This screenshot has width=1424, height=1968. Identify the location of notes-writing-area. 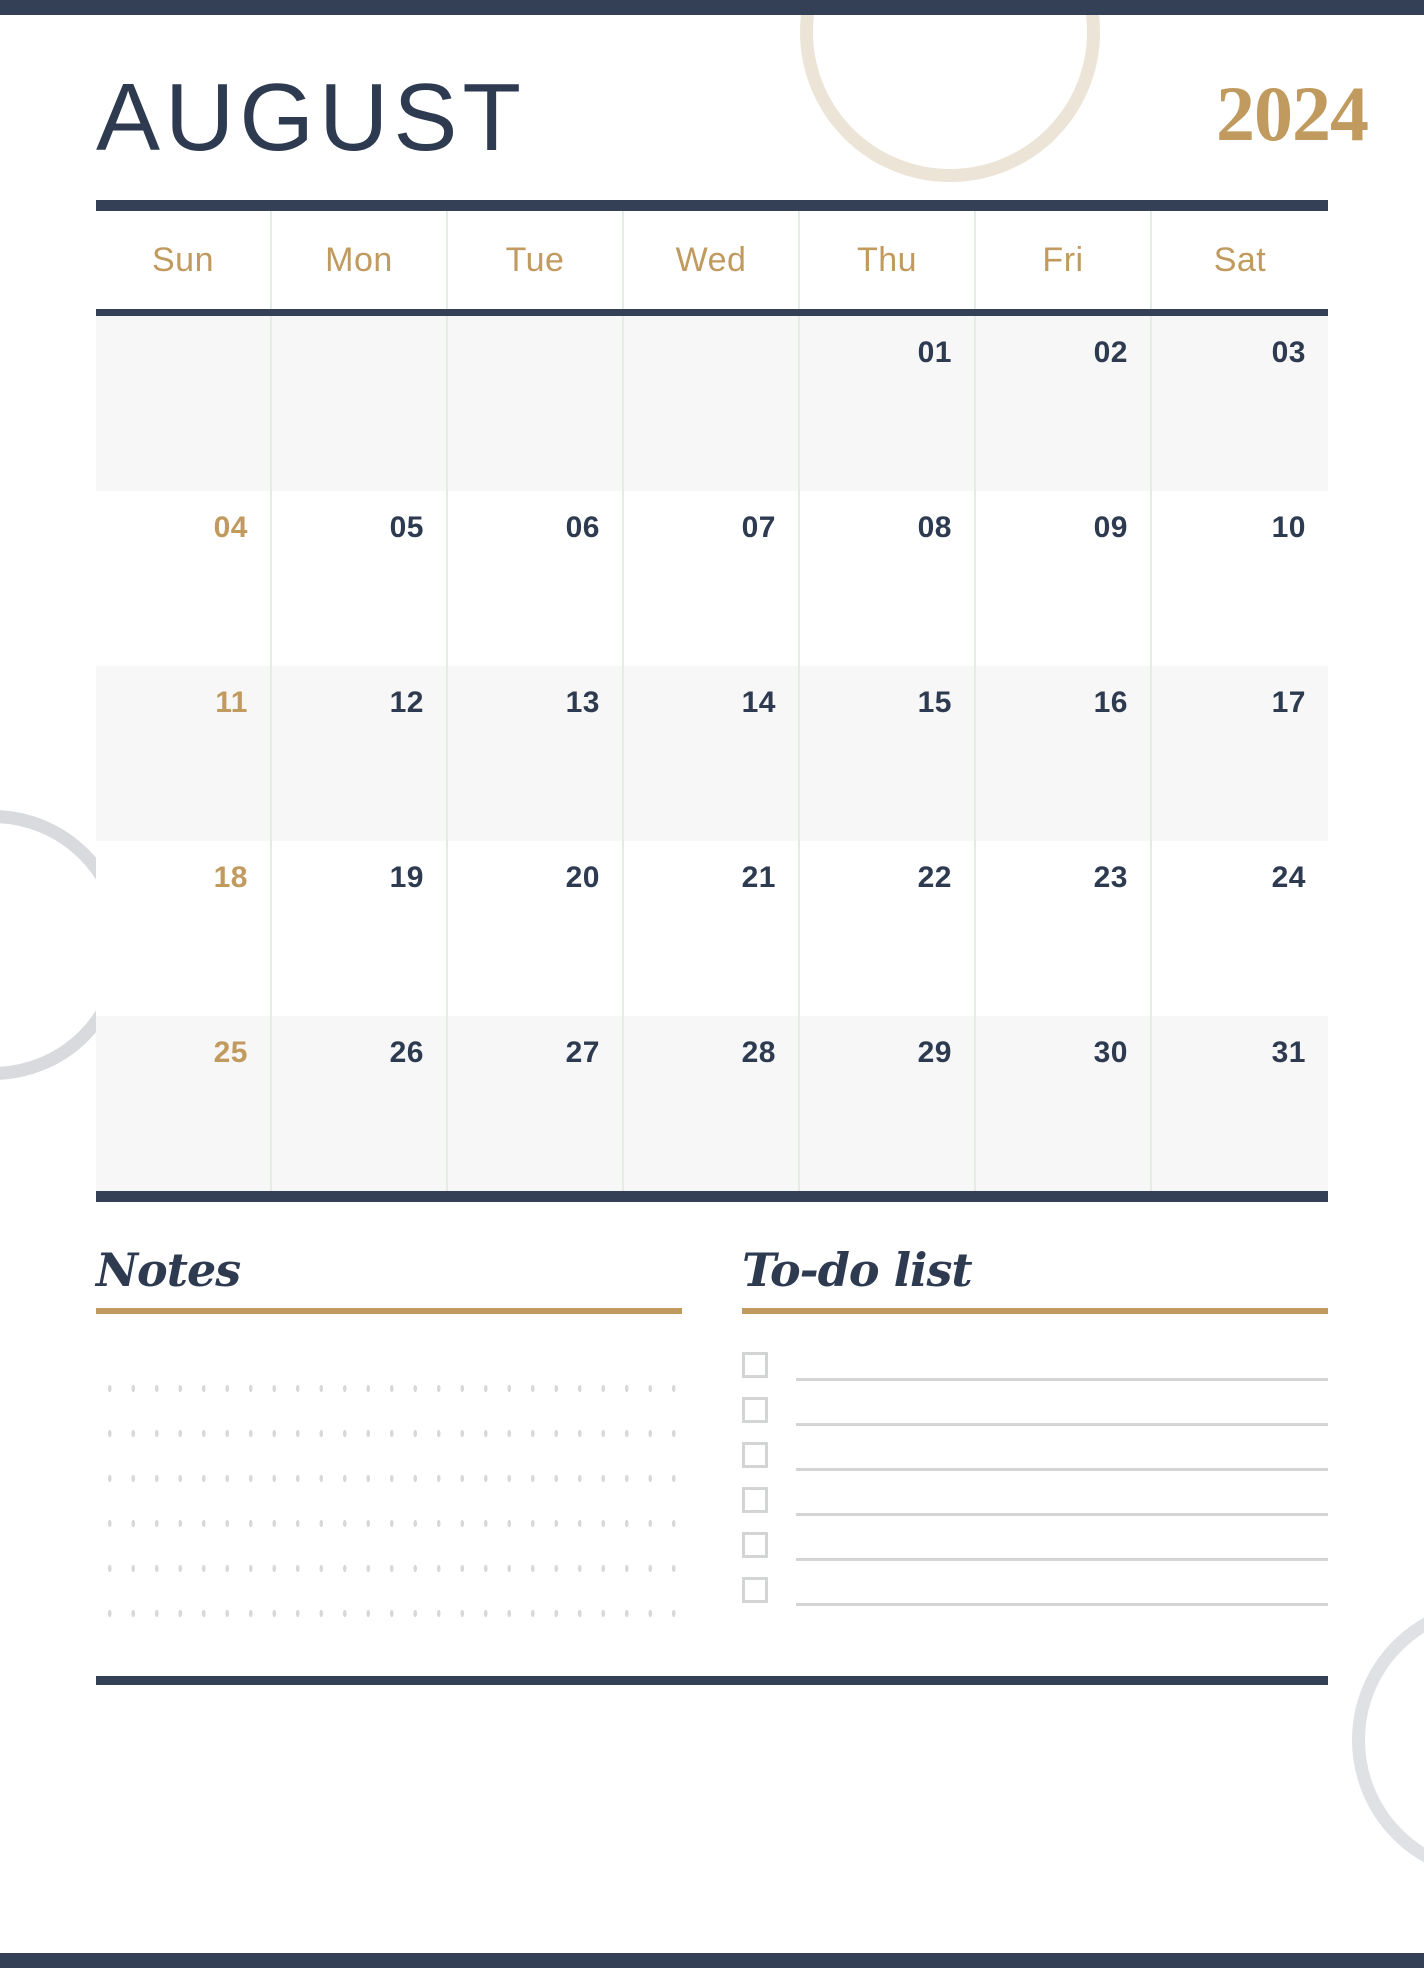
(389, 1491).